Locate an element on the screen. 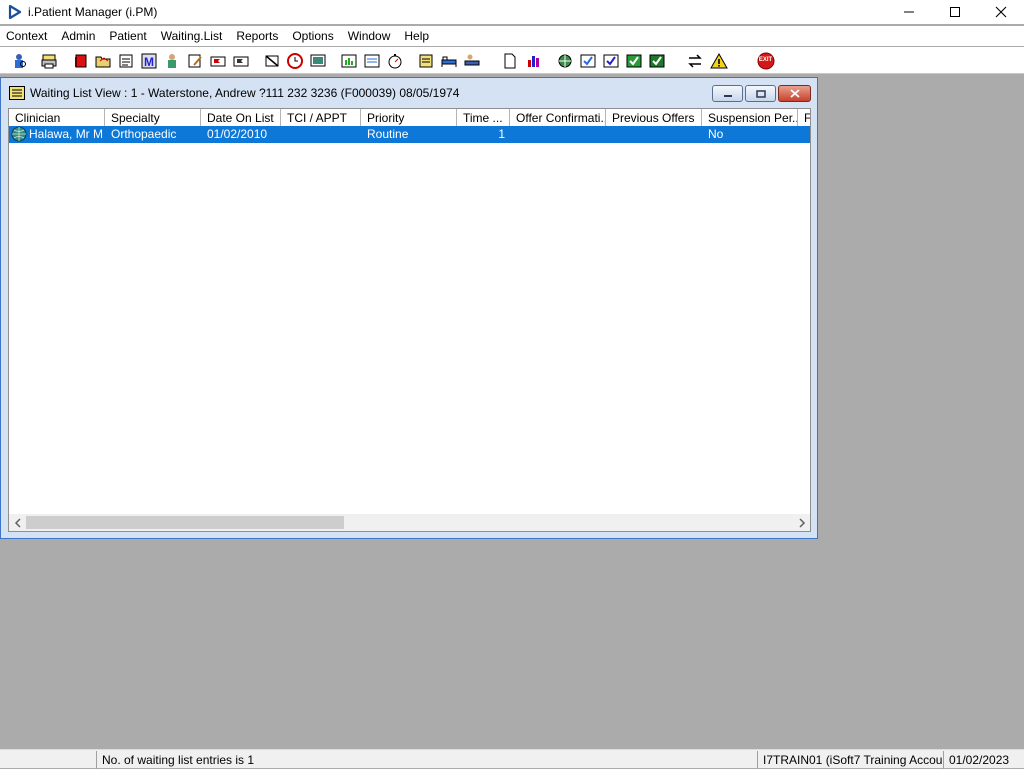 Image resolution: width=1024 pixels, height=769 pixels. cell-previous-offers is located at coordinates (657, 134).